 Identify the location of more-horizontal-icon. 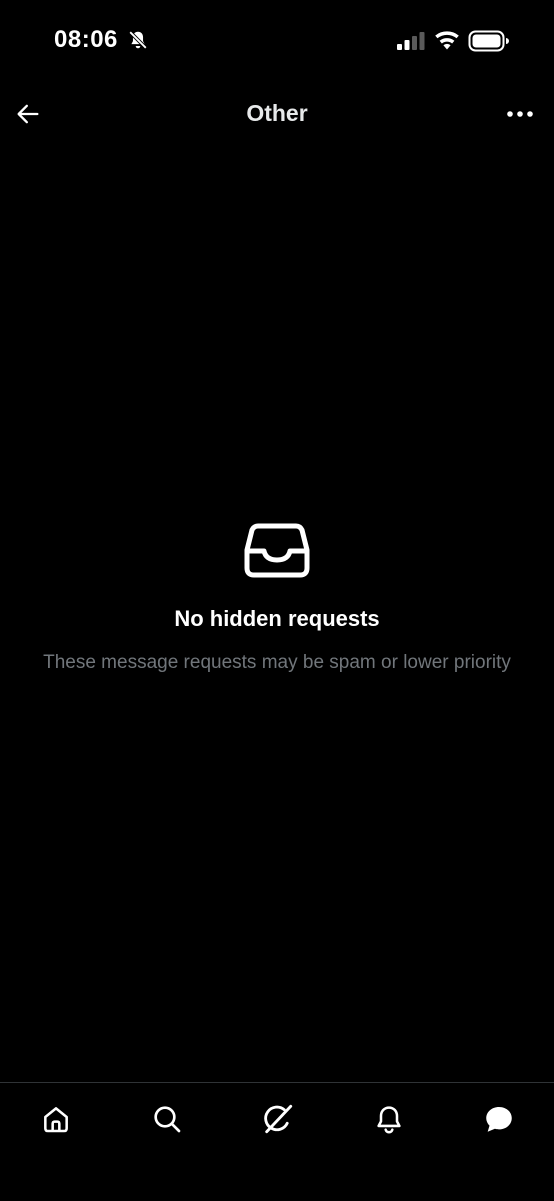
(520, 114).